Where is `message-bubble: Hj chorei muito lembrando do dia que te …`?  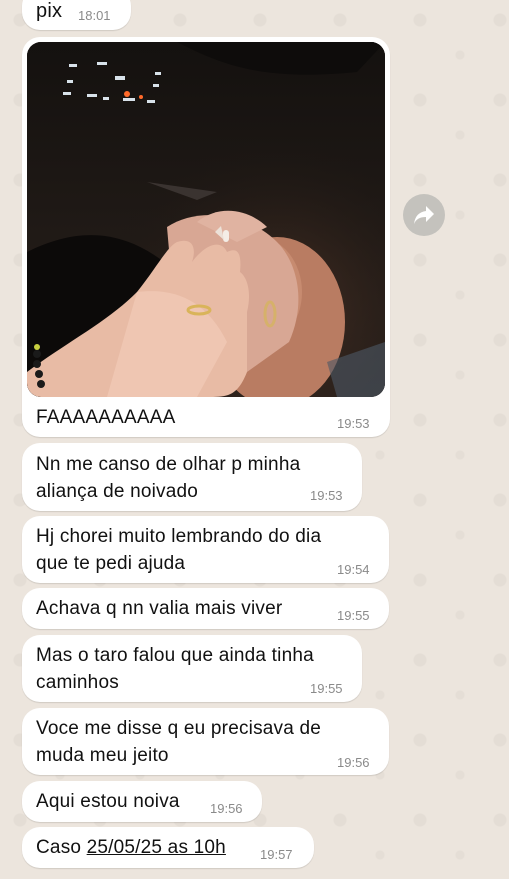 message-bubble: Hj chorei muito lembrando do dia que te … is located at coordinates (205, 549).